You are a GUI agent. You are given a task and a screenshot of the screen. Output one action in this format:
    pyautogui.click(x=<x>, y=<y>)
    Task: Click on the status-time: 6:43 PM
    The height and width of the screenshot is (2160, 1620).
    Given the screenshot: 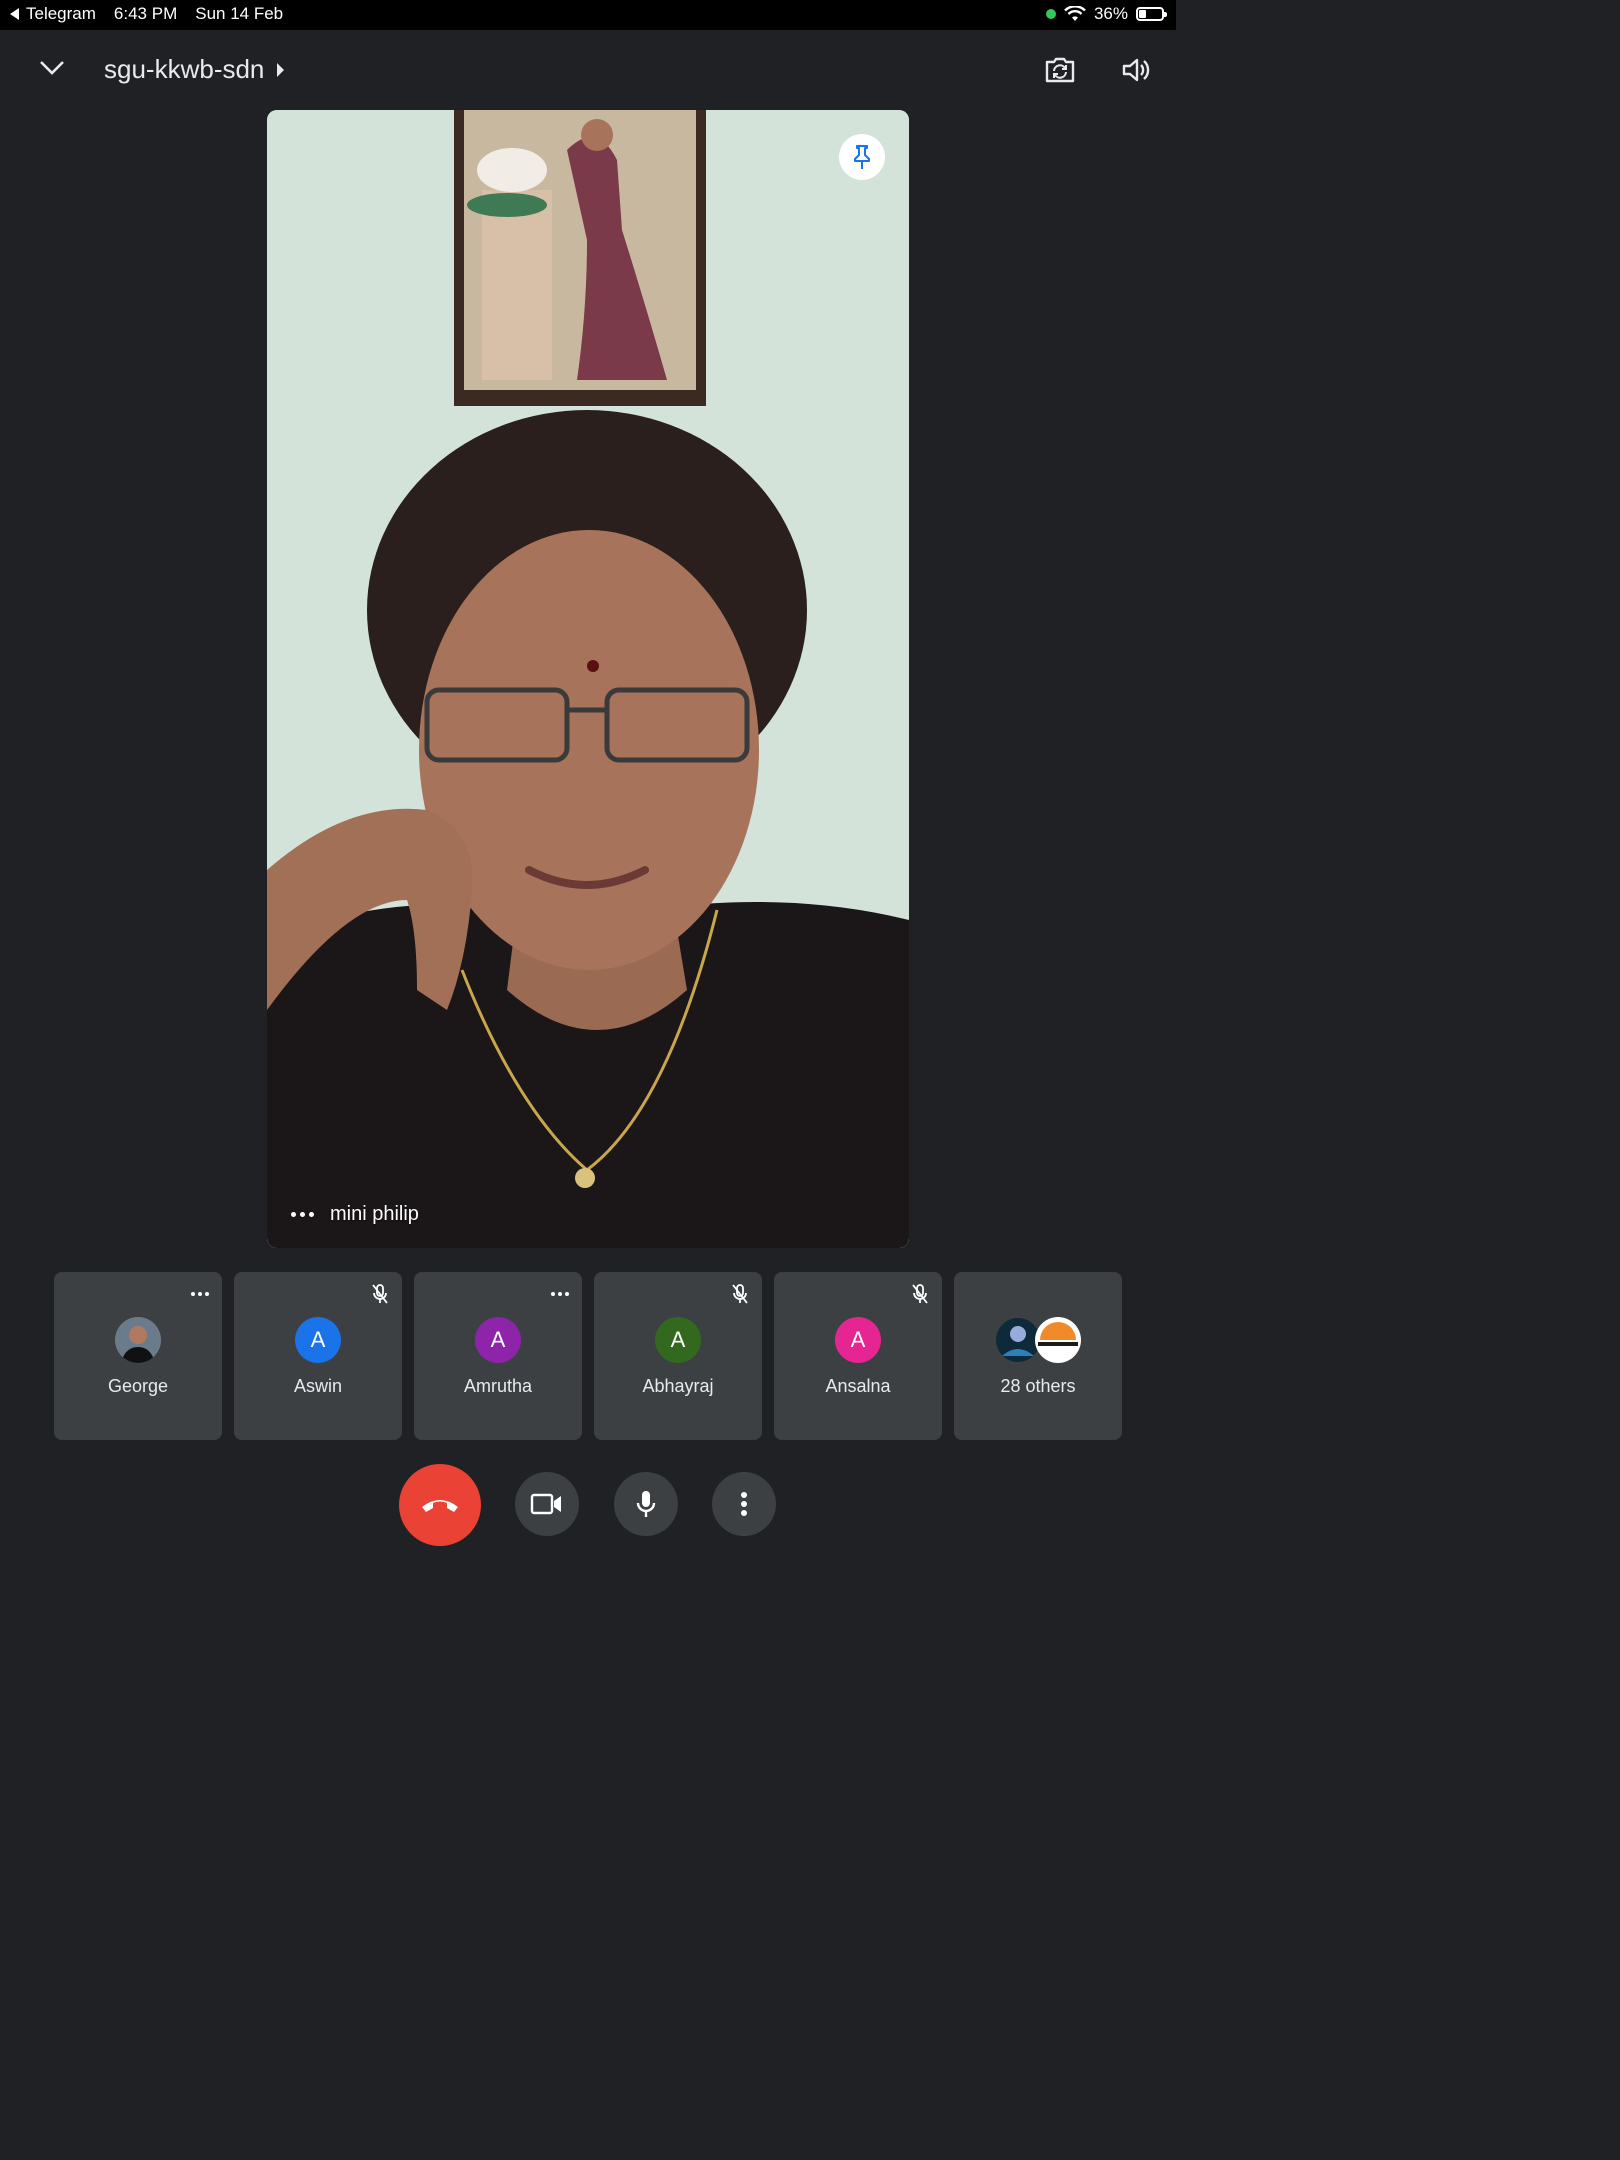 What is the action you would take?
    pyautogui.click(x=145, y=13)
    